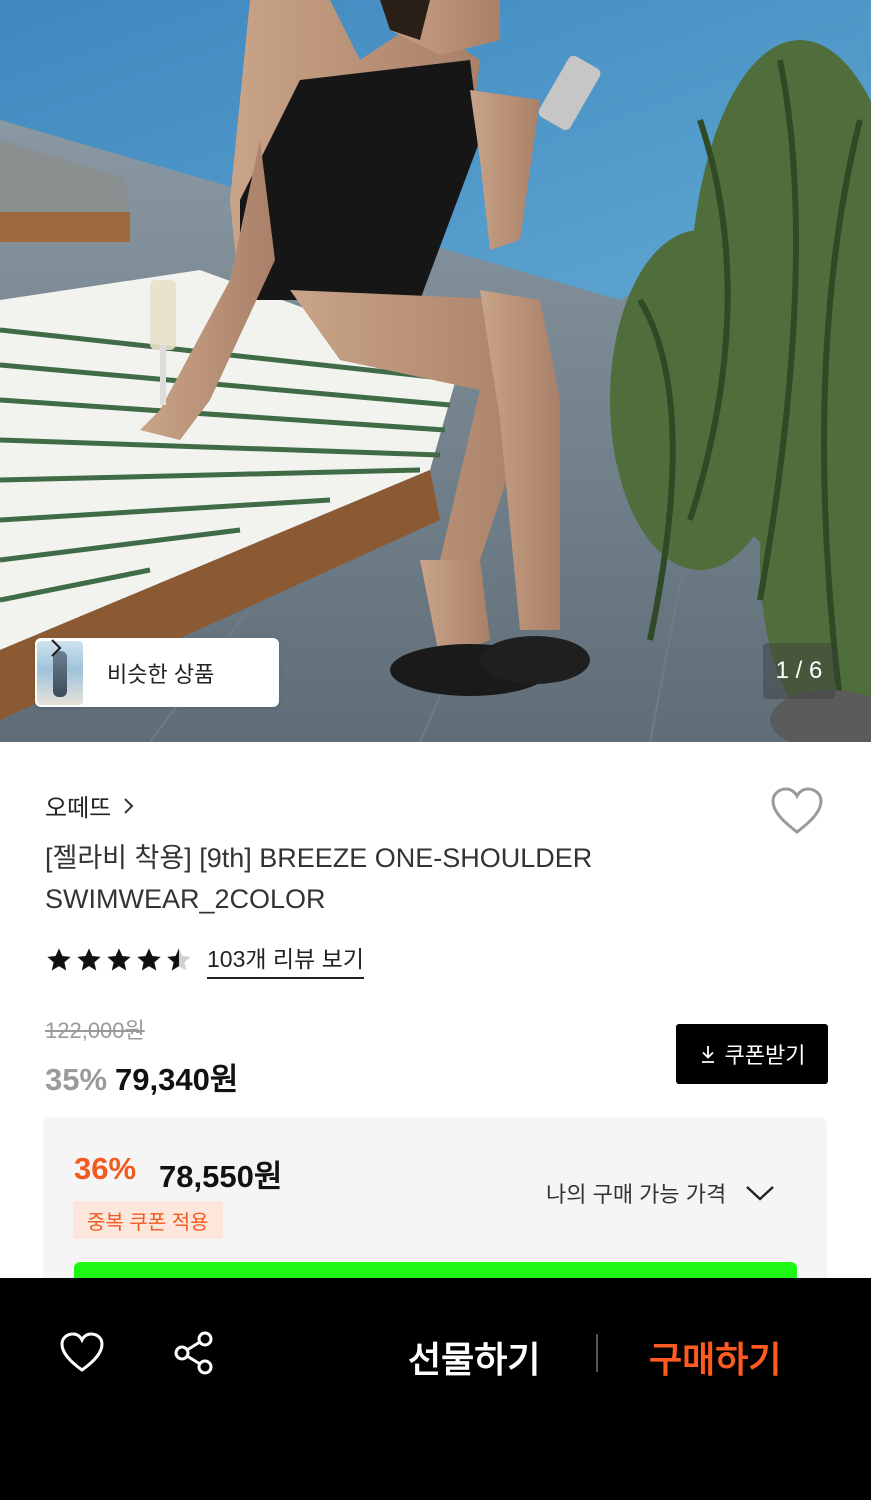 This screenshot has height=1500, width=871. Describe the element at coordinates (597, 1353) in the screenshot. I see `divider` at that location.